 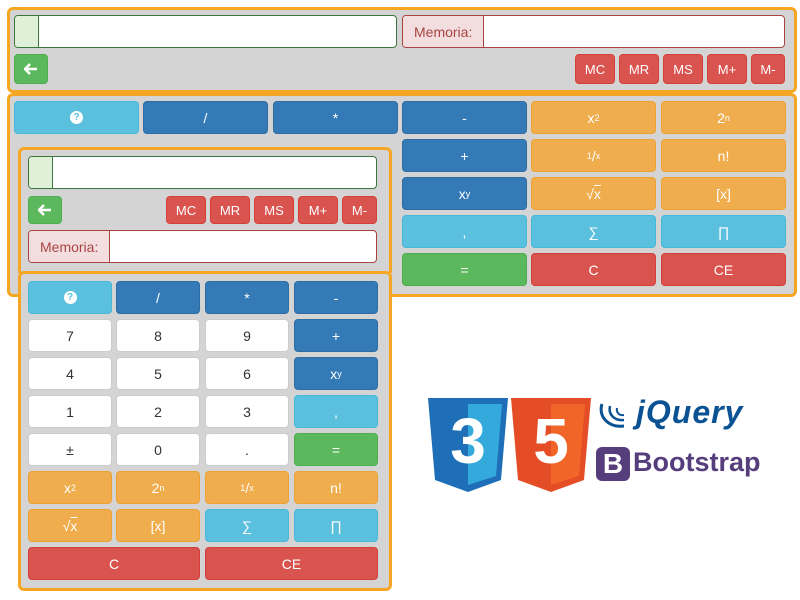 I want to click on small-sum-button: ∑, so click(x=247, y=525).